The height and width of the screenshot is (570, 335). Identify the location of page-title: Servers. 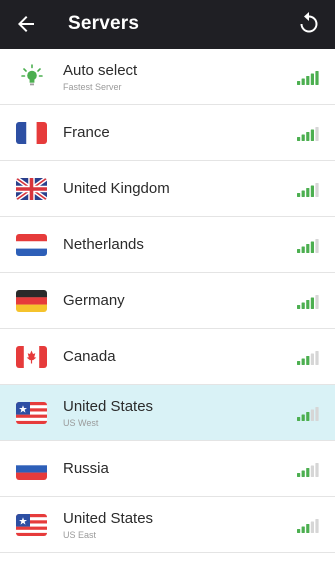
(104, 23).